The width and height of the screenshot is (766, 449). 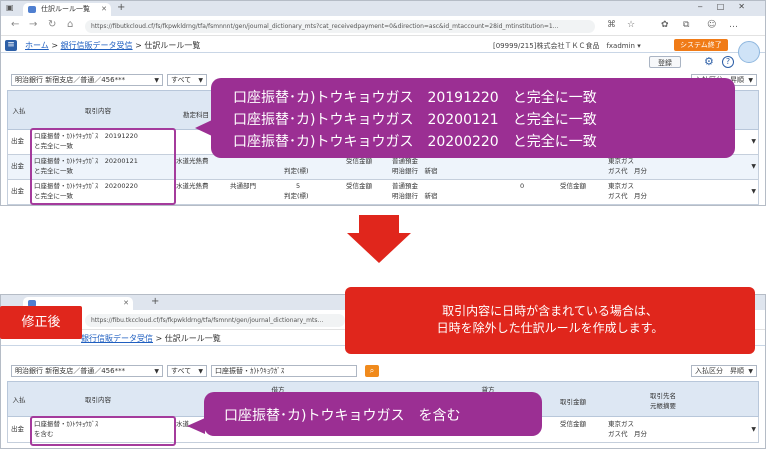 What do you see at coordinates (711, 25) in the screenshot?
I see `profile-icon: ☺` at bounding box center [711, 25].